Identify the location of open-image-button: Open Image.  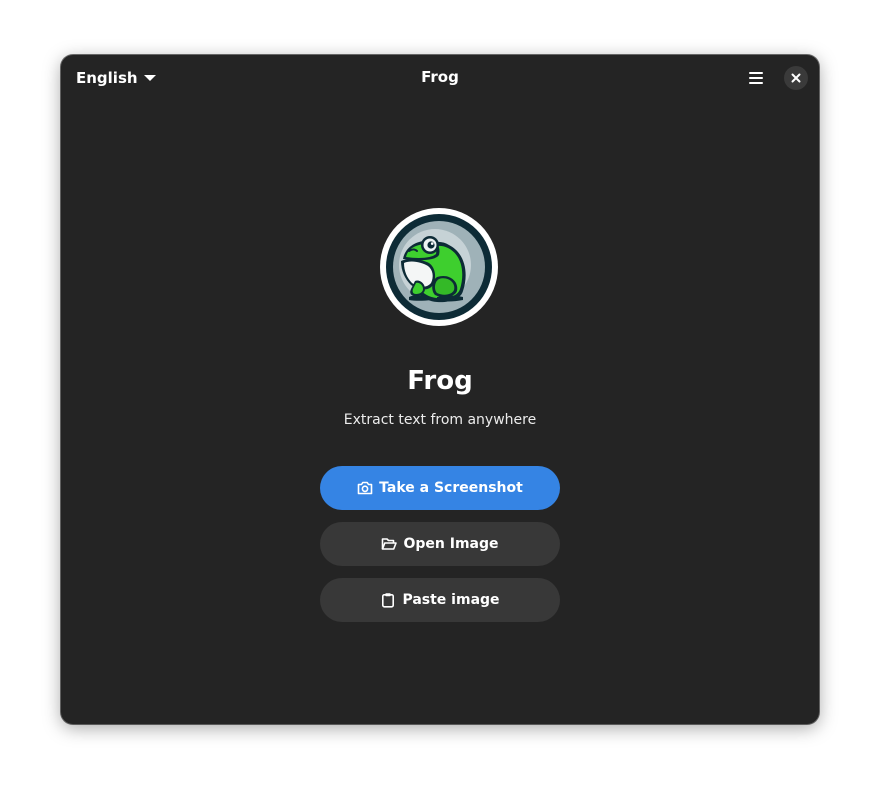
(440, 544).